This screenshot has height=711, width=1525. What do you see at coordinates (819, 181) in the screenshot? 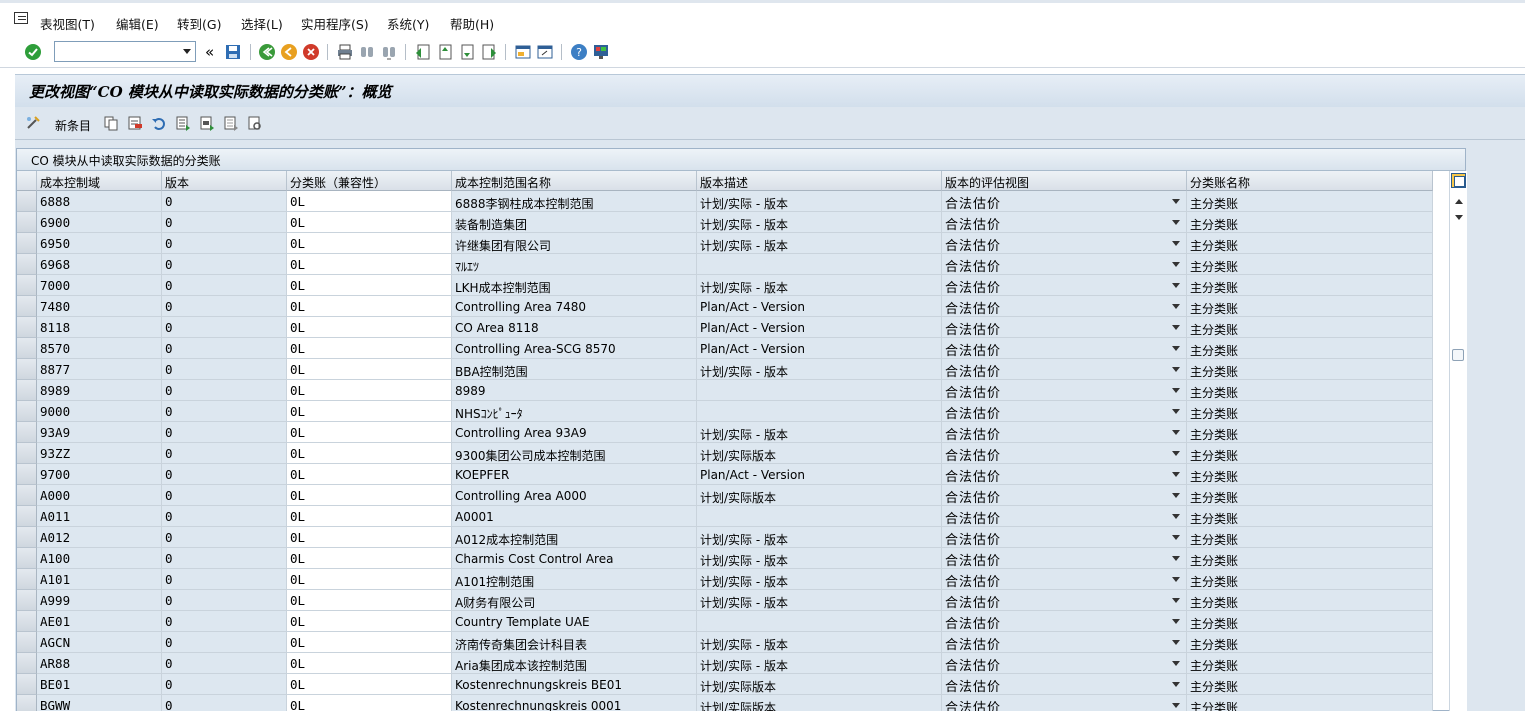
I see `column-header-version-desc: 版本描述` at bounding box center [819, 181].